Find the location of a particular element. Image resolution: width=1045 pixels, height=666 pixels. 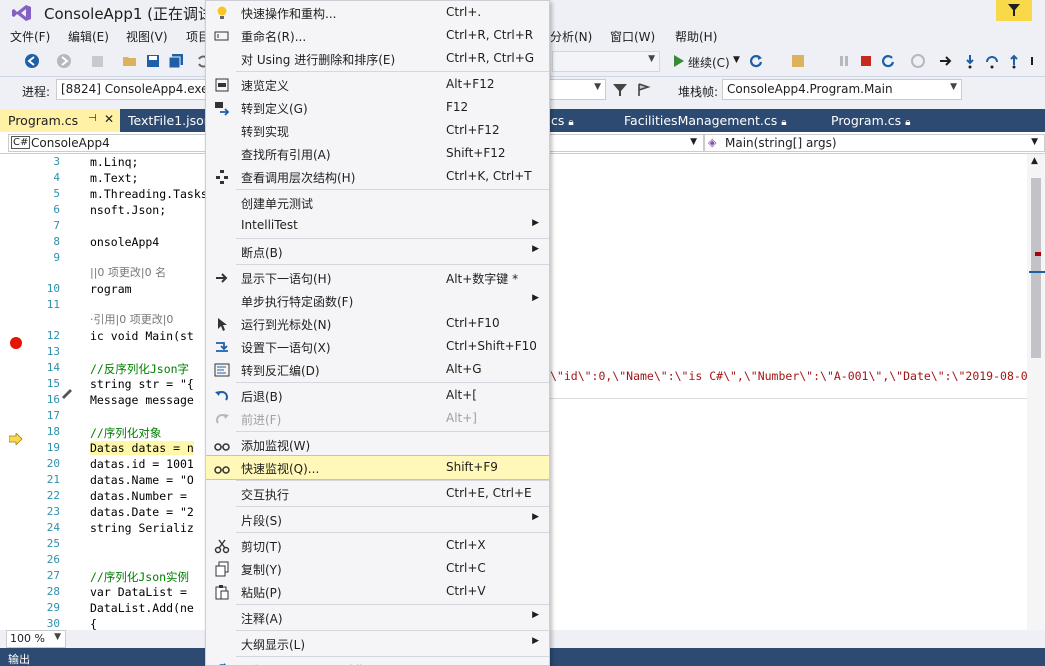

menu-view: 视图(V) is located at coordinates (147, 36).